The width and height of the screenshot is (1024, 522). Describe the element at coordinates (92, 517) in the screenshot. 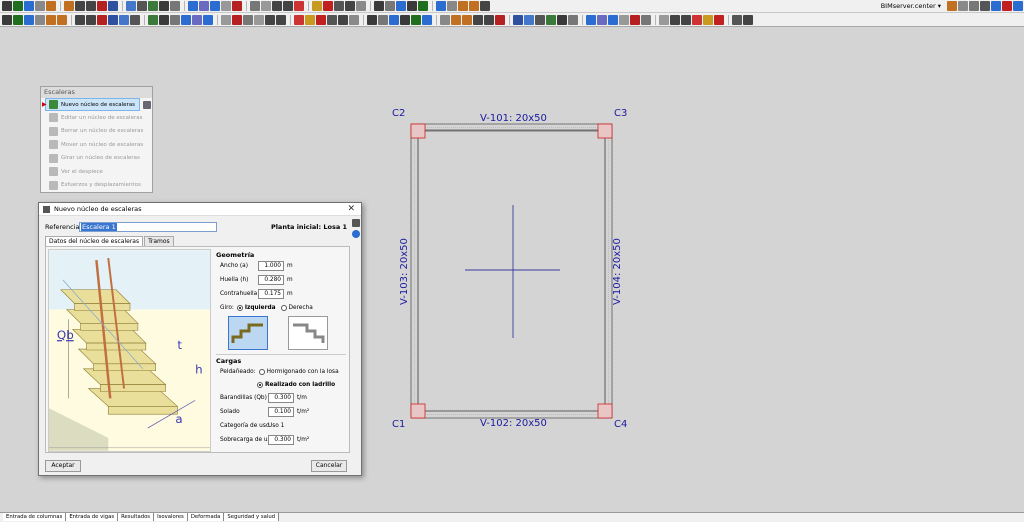

I see `tab-entrada-vigas: Entrada de vigas` at that location.